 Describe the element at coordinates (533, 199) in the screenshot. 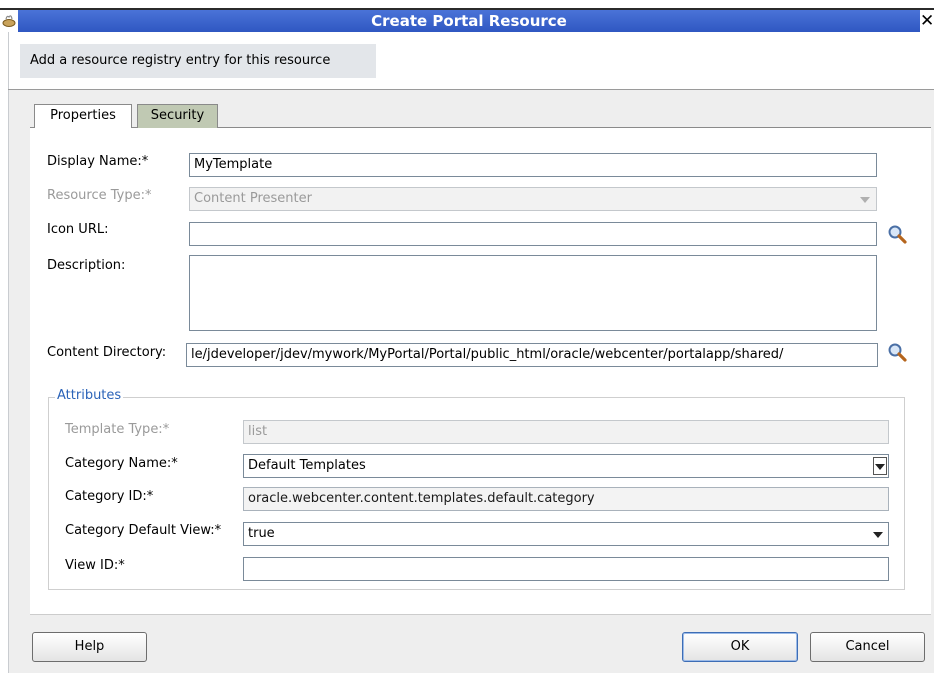

I see `resource-type-select: Content Presenter` at that location.